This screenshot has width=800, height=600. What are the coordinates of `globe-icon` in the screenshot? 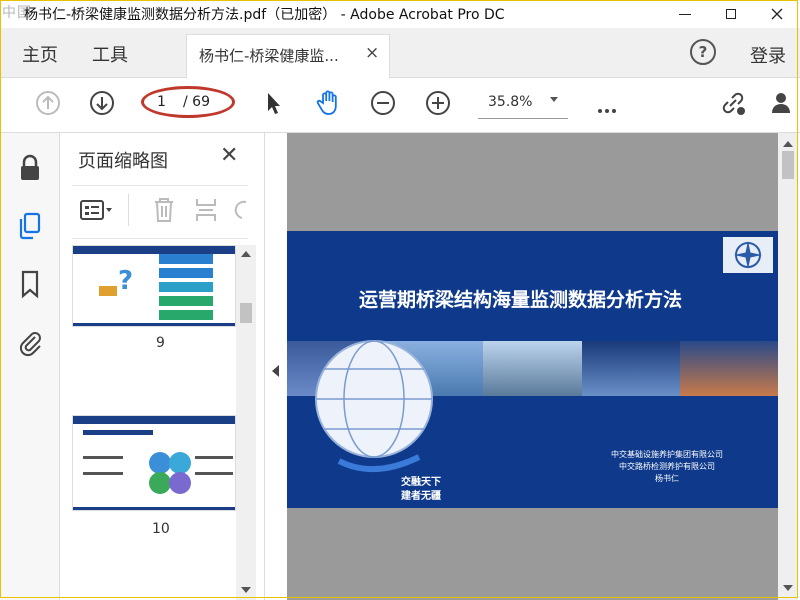 It's located at (374, 406).